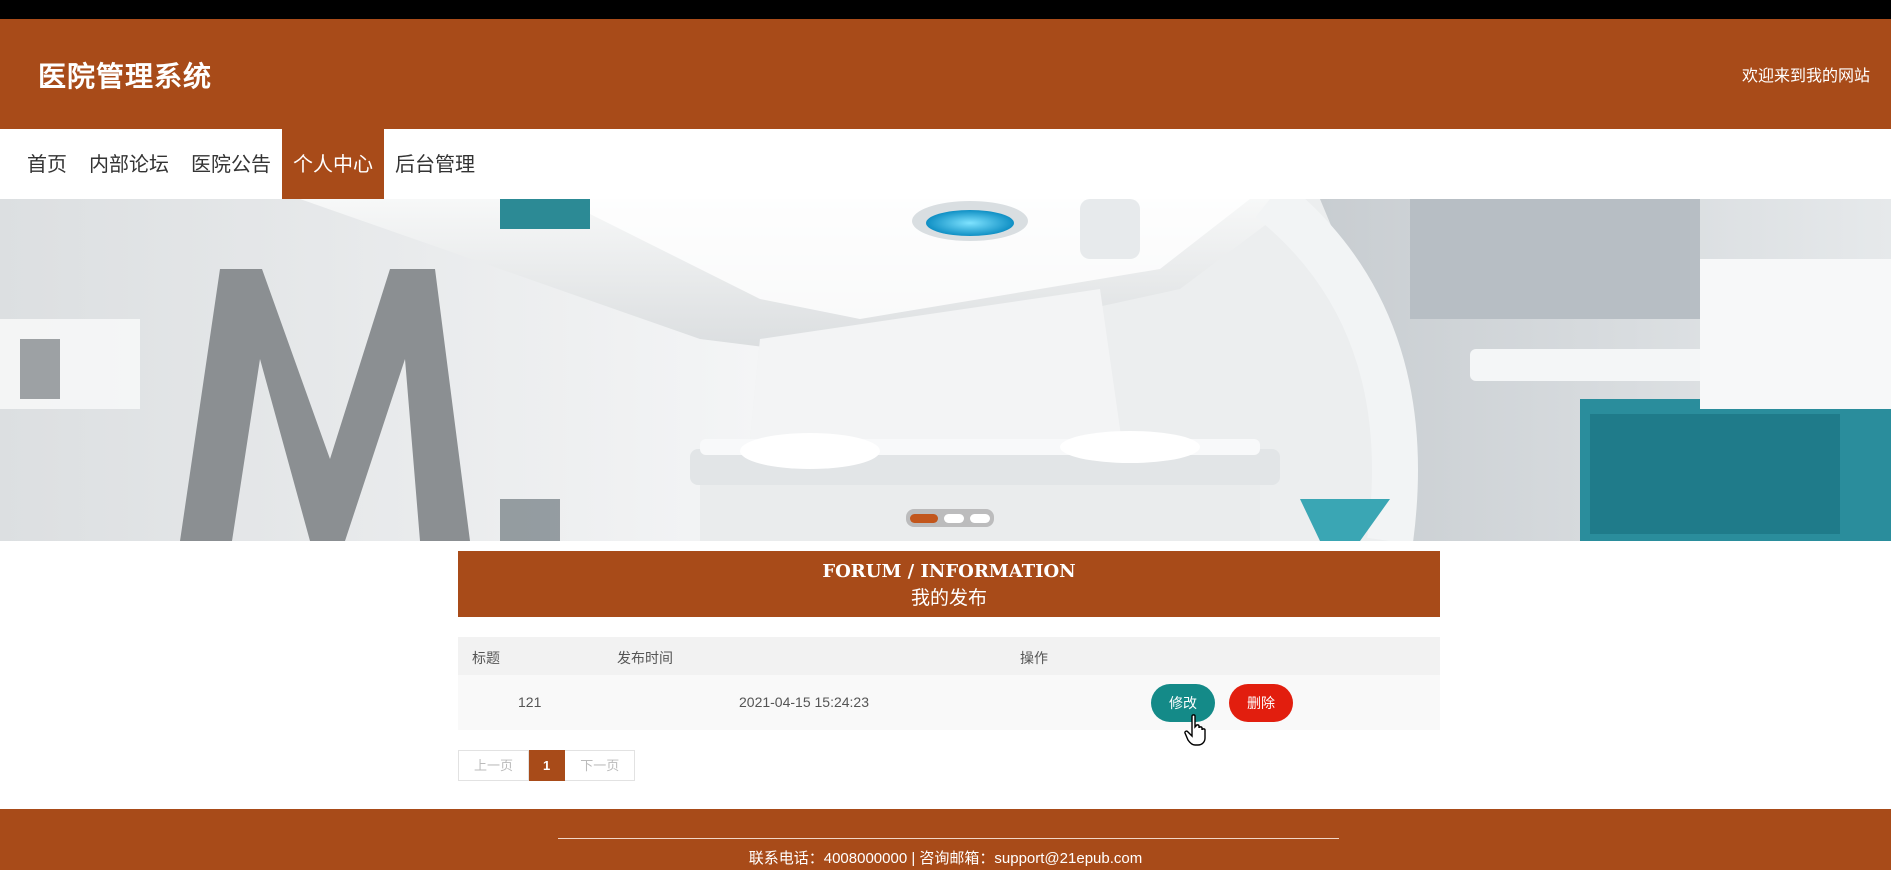 The height and width of the screenshot is (870, 1891). Describe the element at coordinates (47, 164) in the screenshot. I see `nav-item-home: 首页` at that location.